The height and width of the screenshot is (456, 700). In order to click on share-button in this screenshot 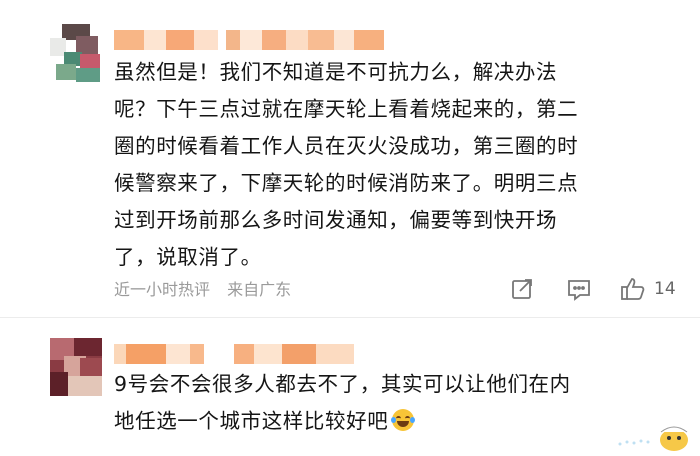, I will do `click(522, 289)`.